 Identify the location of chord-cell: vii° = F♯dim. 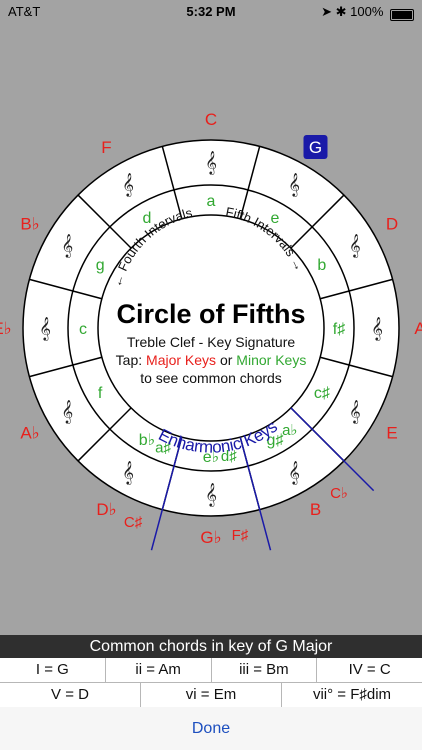
(352, 694).